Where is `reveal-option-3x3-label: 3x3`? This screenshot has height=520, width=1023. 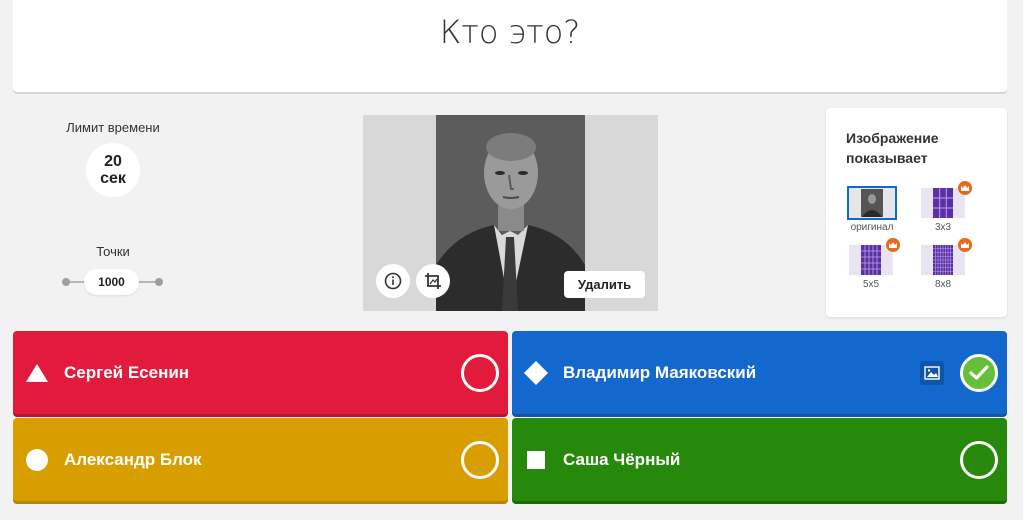
reveal-option-3x3-label: 3x3 is located at coordinates (943, 227).